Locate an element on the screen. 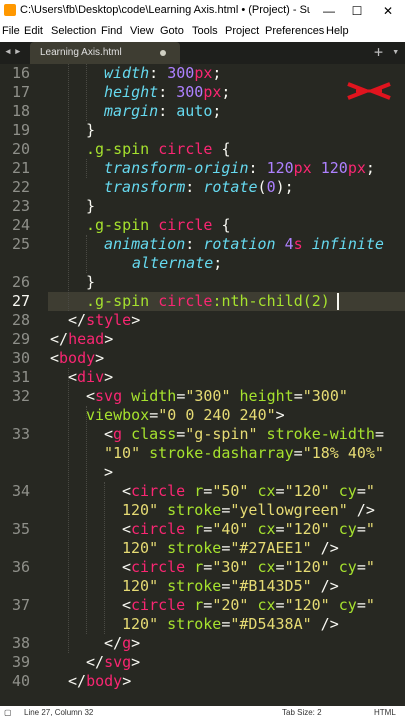  code-line-21: transform-origin: 120px 120px; is located at coordinates (239, 168).